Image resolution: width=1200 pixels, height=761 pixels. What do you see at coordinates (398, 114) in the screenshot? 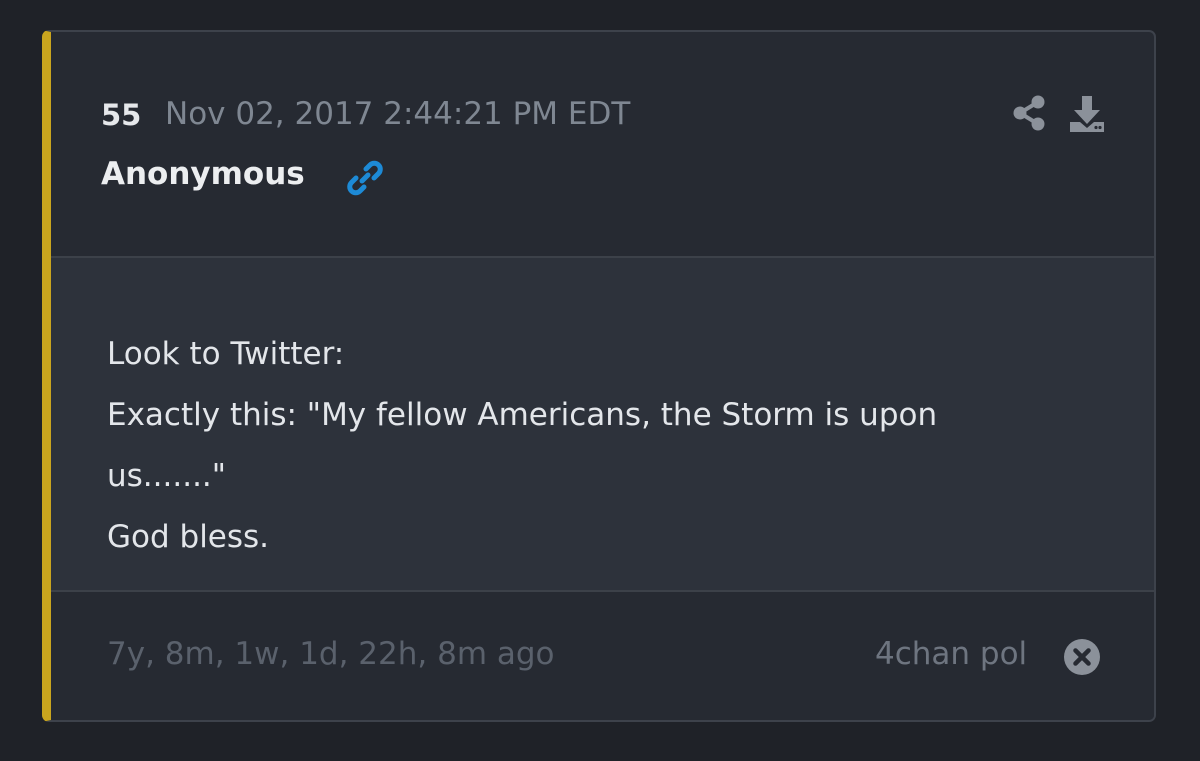
I see `post-timestamp: Nov 02, 2017 2:44:21 PM EDT` at bounding box center [398, 114].